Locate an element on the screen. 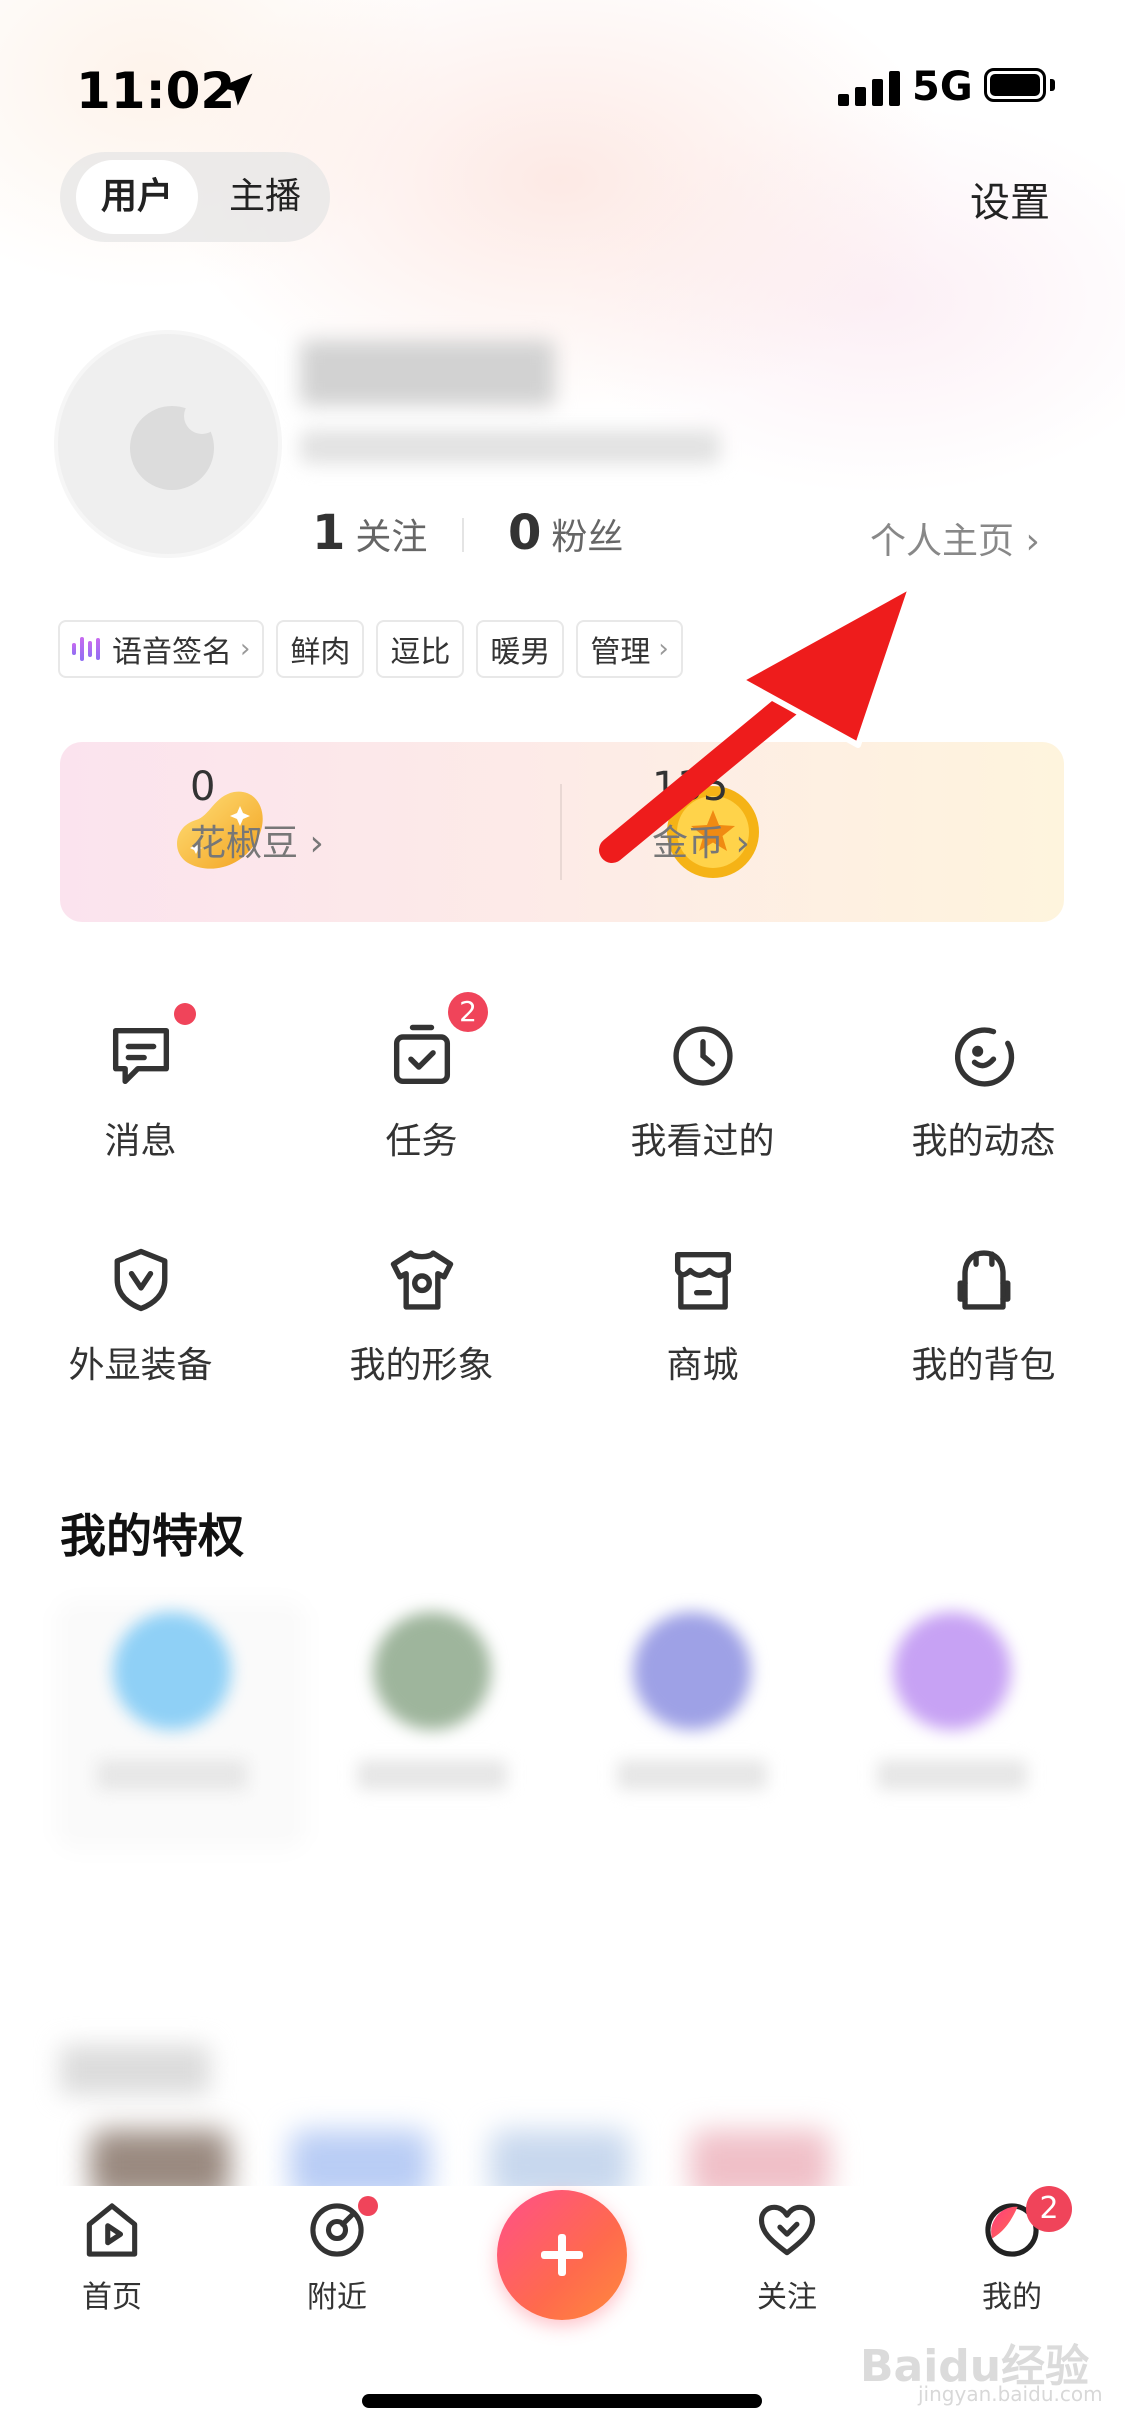 This screenshot has width=1125, height=2436. role-switch: 用户 主播 is located at coordinates (195, 197).